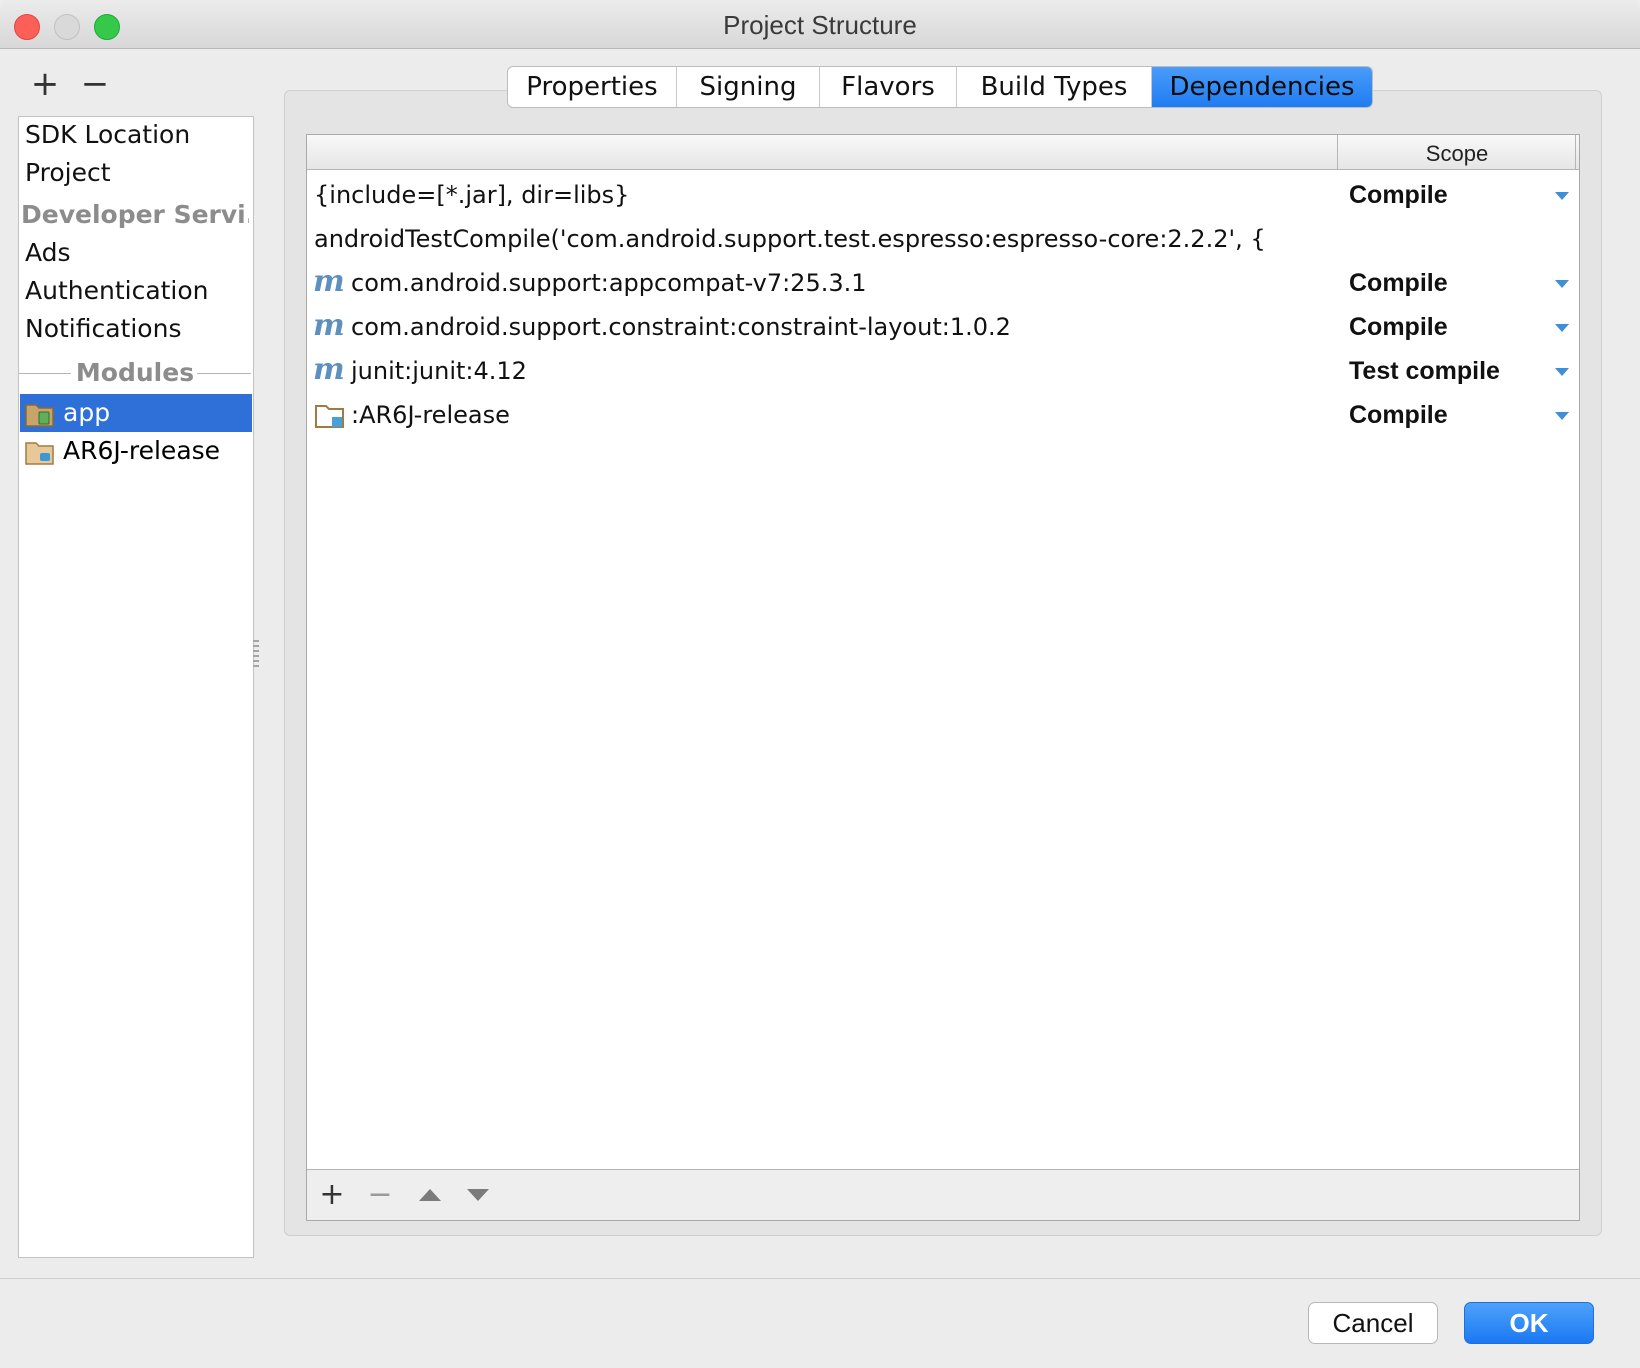  Describe the element at coordinates (820, 1278) in the screenshot. I see `footer-divider` at that location.